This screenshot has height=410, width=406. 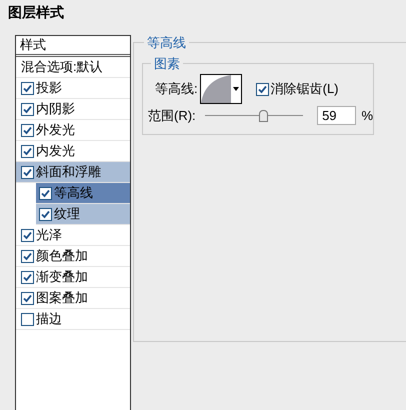 I want to click on style-item: 混合选项:默认, so click(x=73, y=67).